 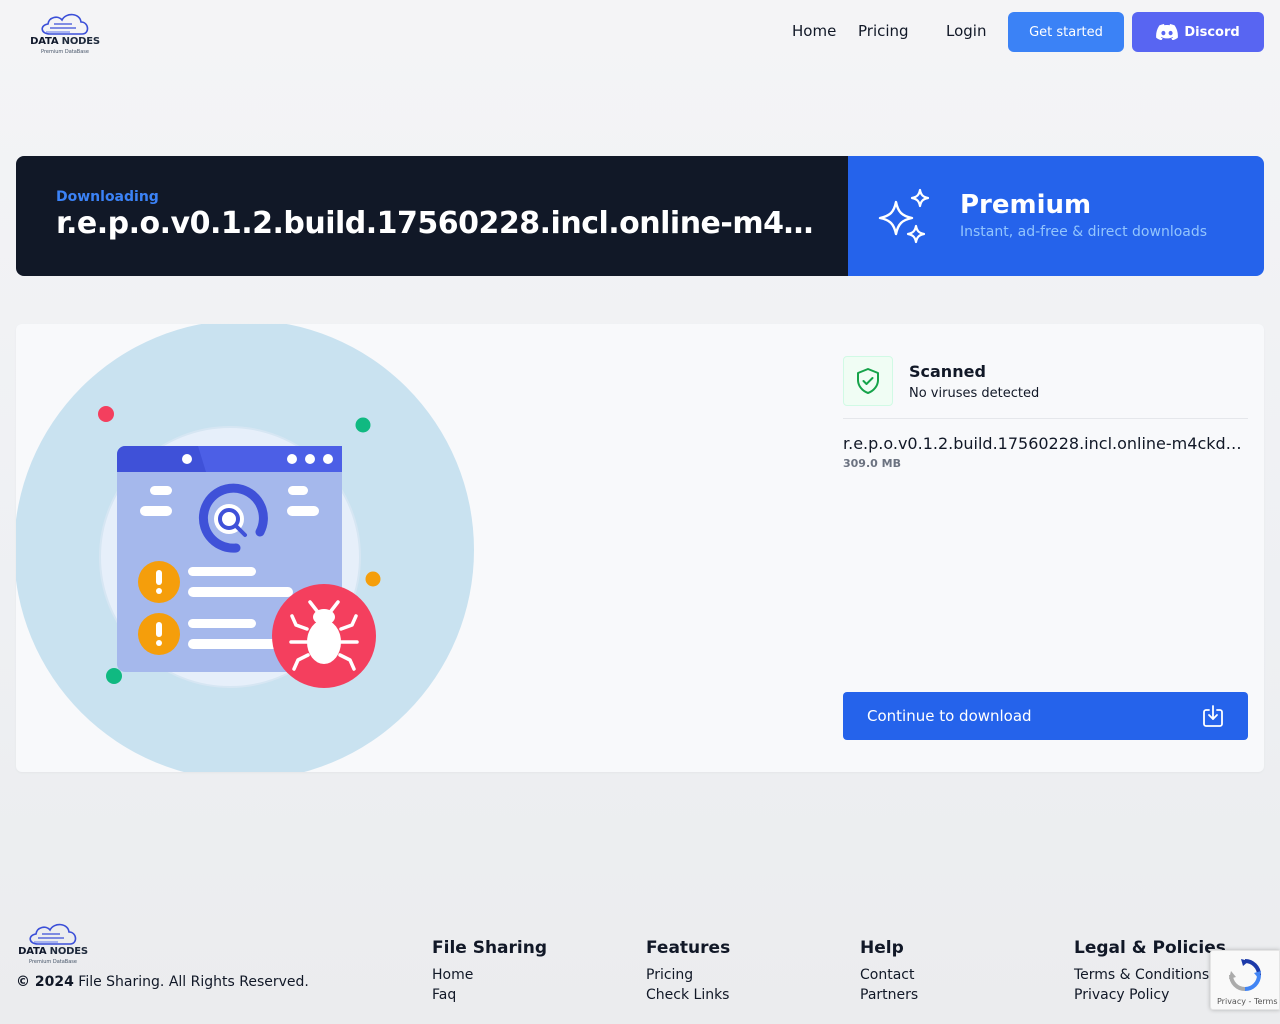 I want to click on get-started-button: Get started, so click(x=1066, y=32).